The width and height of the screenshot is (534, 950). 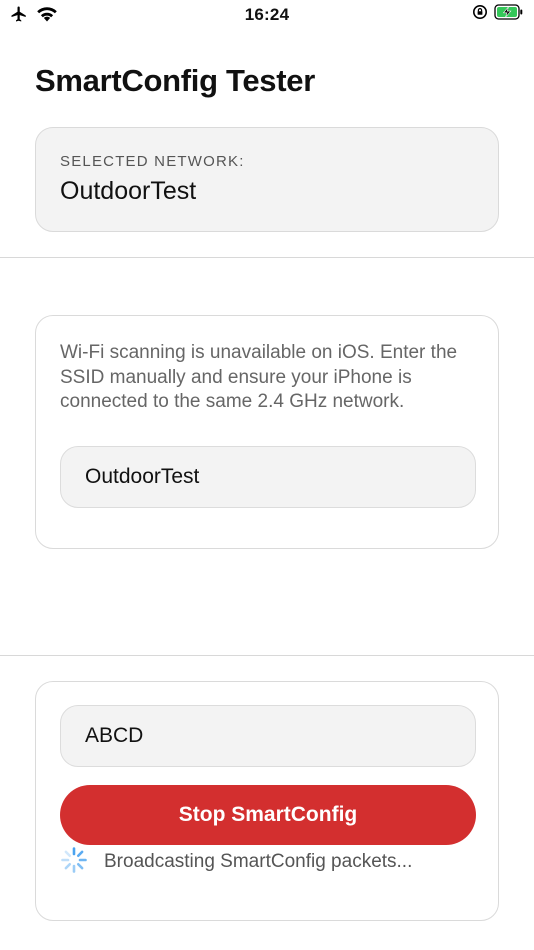 I want to click on battery-charging-icon, so click(x=509, y=14).